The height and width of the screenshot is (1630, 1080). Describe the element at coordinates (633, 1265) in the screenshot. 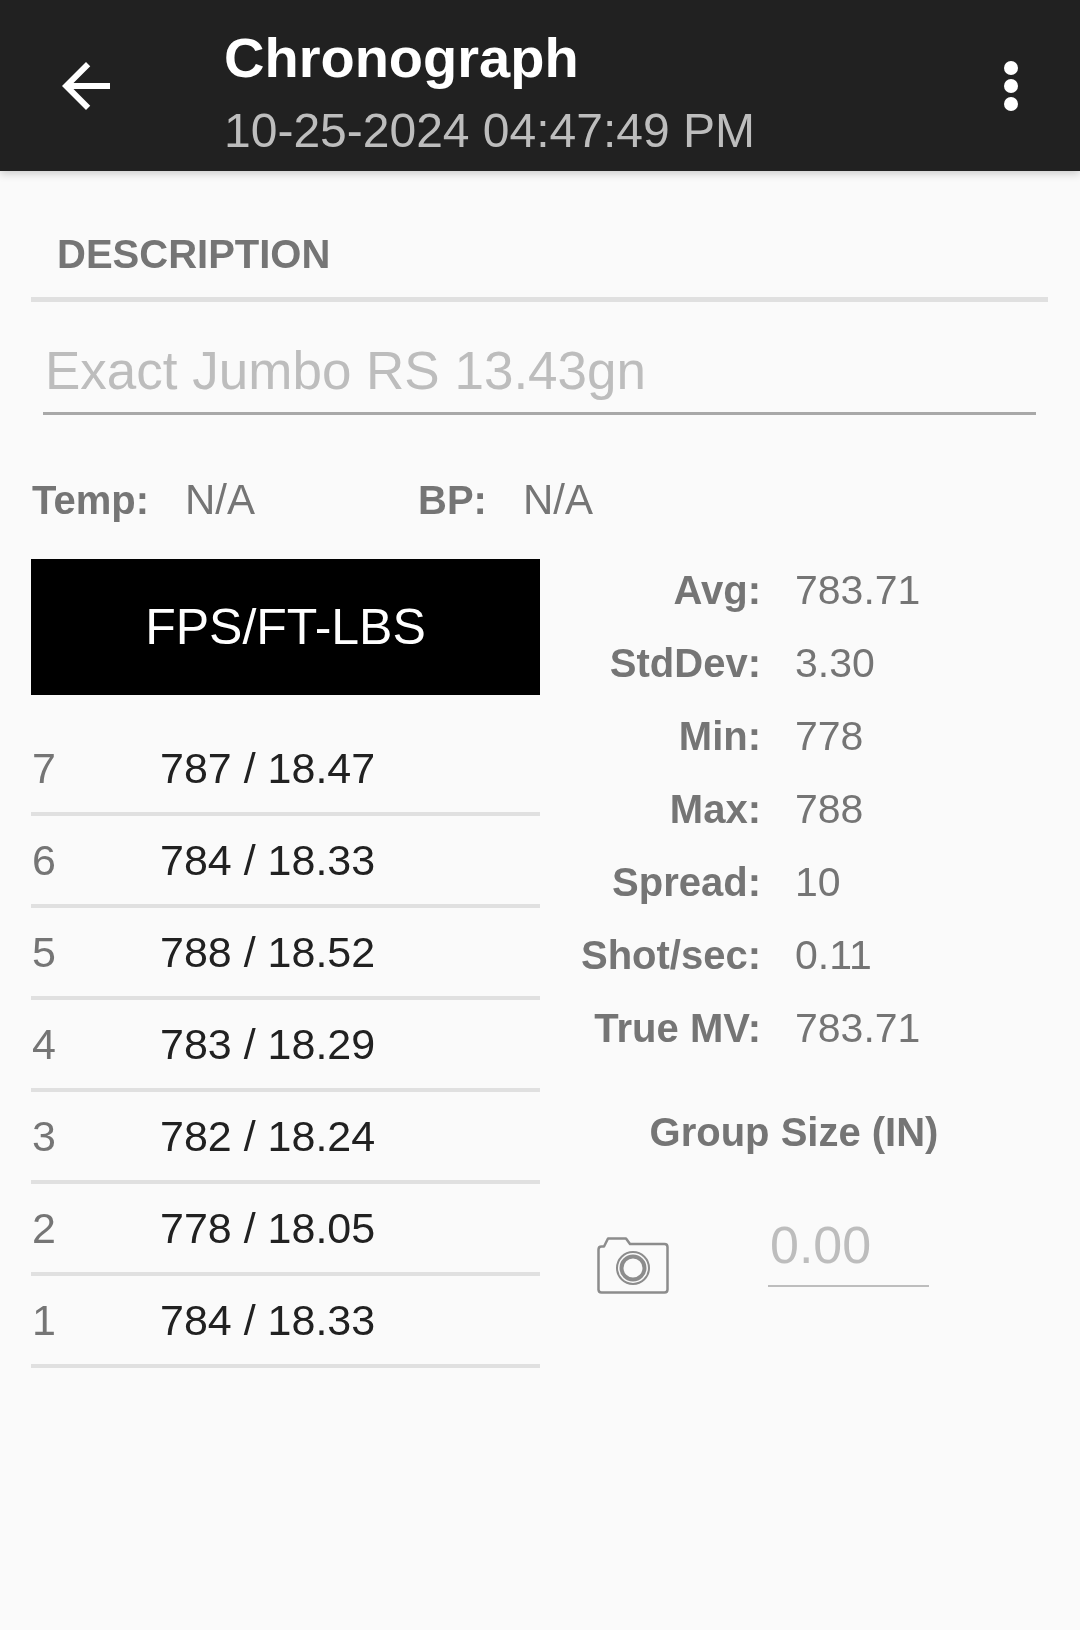

I see `camera-icon` at that location.